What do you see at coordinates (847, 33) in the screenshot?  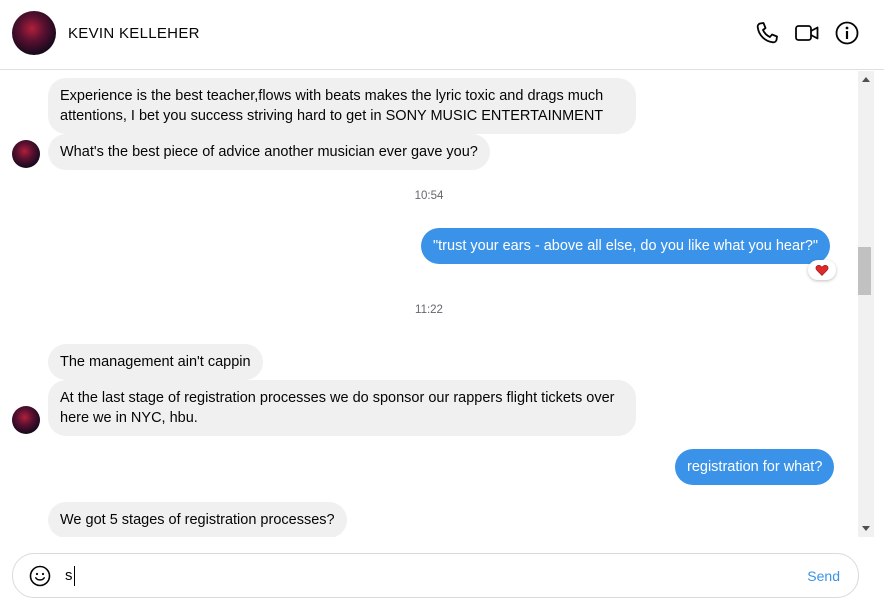 I see `info-icon` at bounding box center [847, 33].